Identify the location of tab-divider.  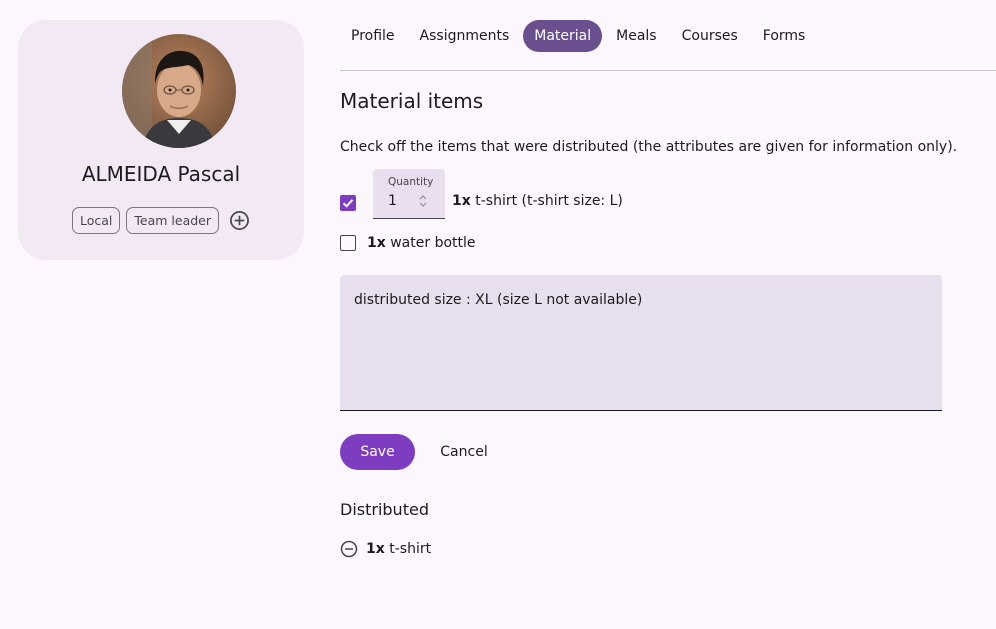
(668, 70).